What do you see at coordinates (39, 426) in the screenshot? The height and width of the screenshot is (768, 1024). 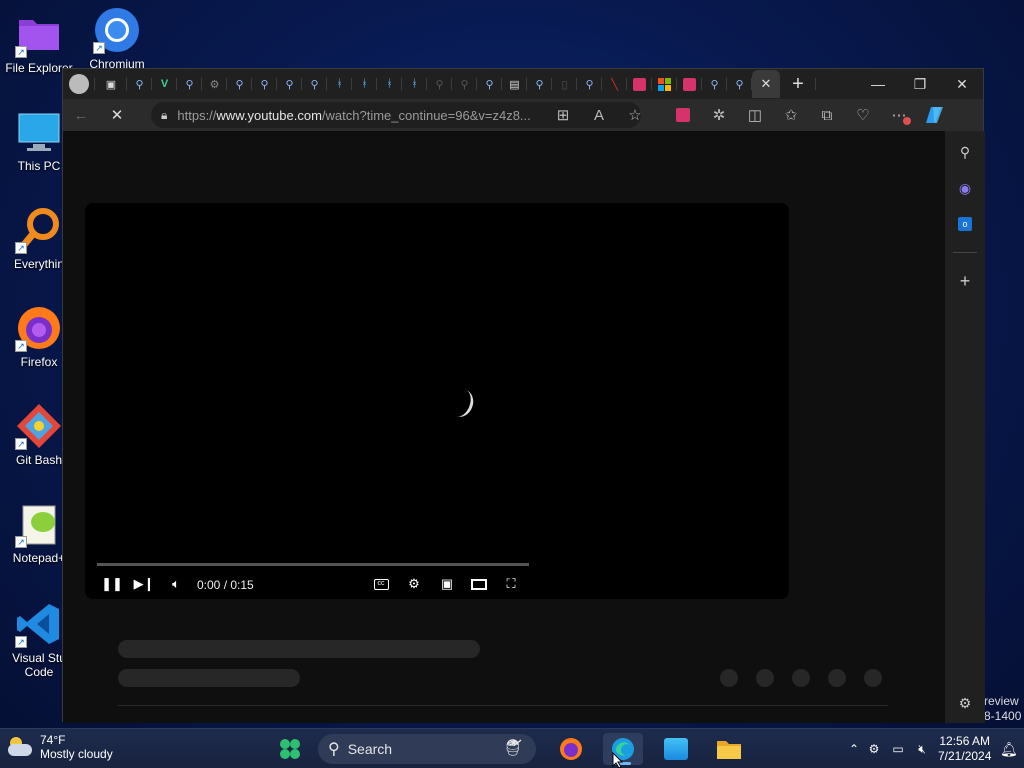 I see `git-bash-icon: ↗` at bounding box center [39, 426].